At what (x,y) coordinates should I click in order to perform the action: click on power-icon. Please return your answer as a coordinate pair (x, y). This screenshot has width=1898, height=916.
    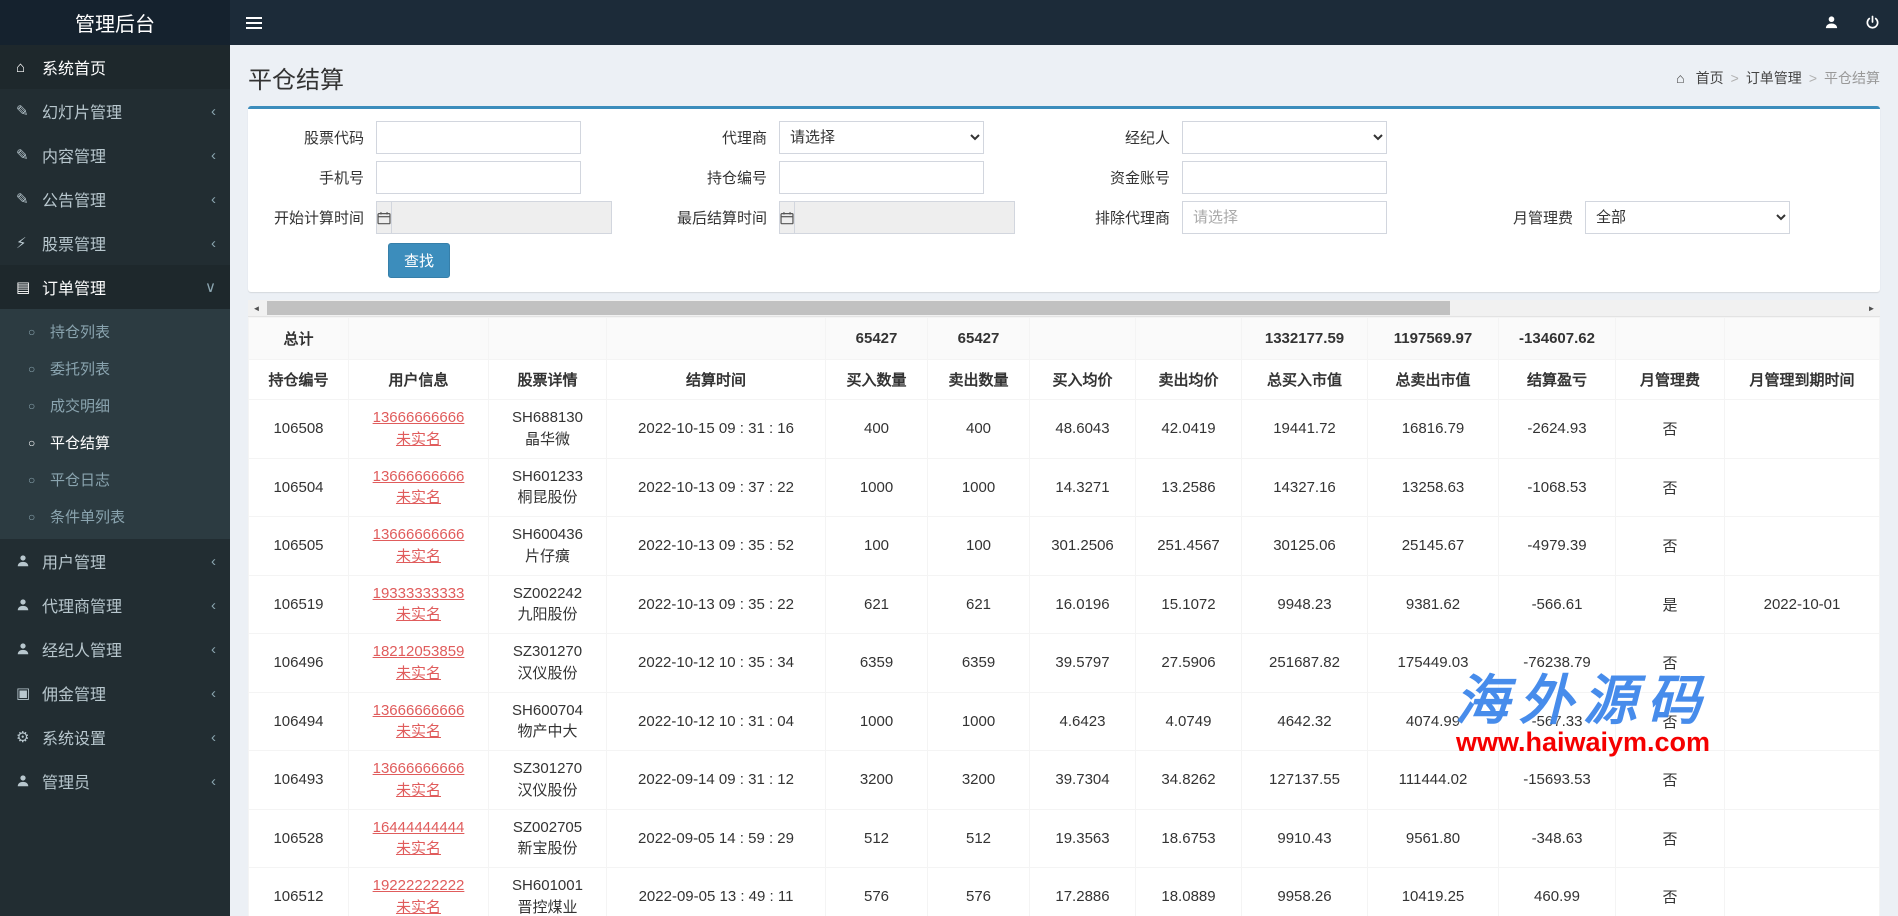
    Looking at the image, I should click on (1872, 22).